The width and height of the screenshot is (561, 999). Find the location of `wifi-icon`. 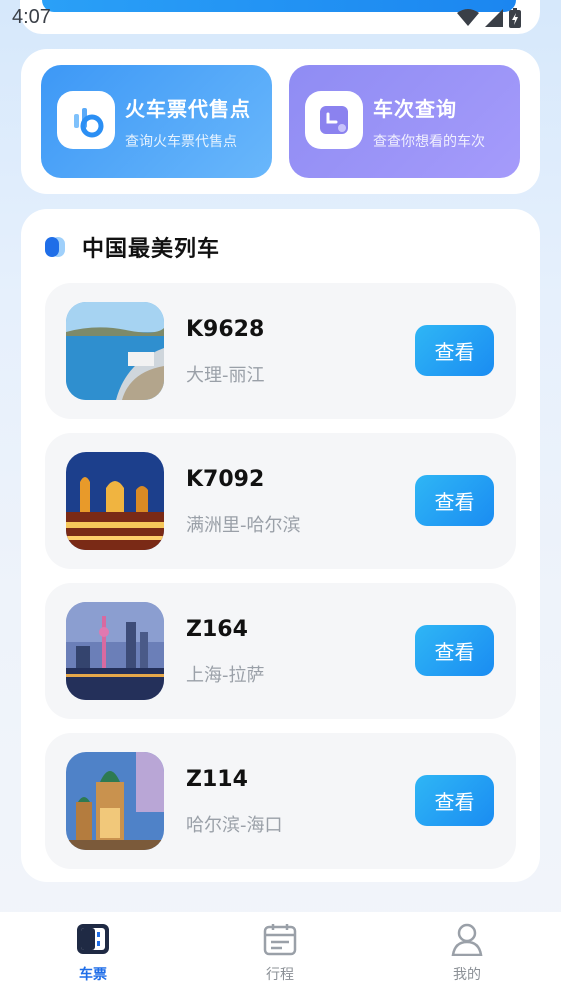

wifi-icon is located at coordinates (468, 17).